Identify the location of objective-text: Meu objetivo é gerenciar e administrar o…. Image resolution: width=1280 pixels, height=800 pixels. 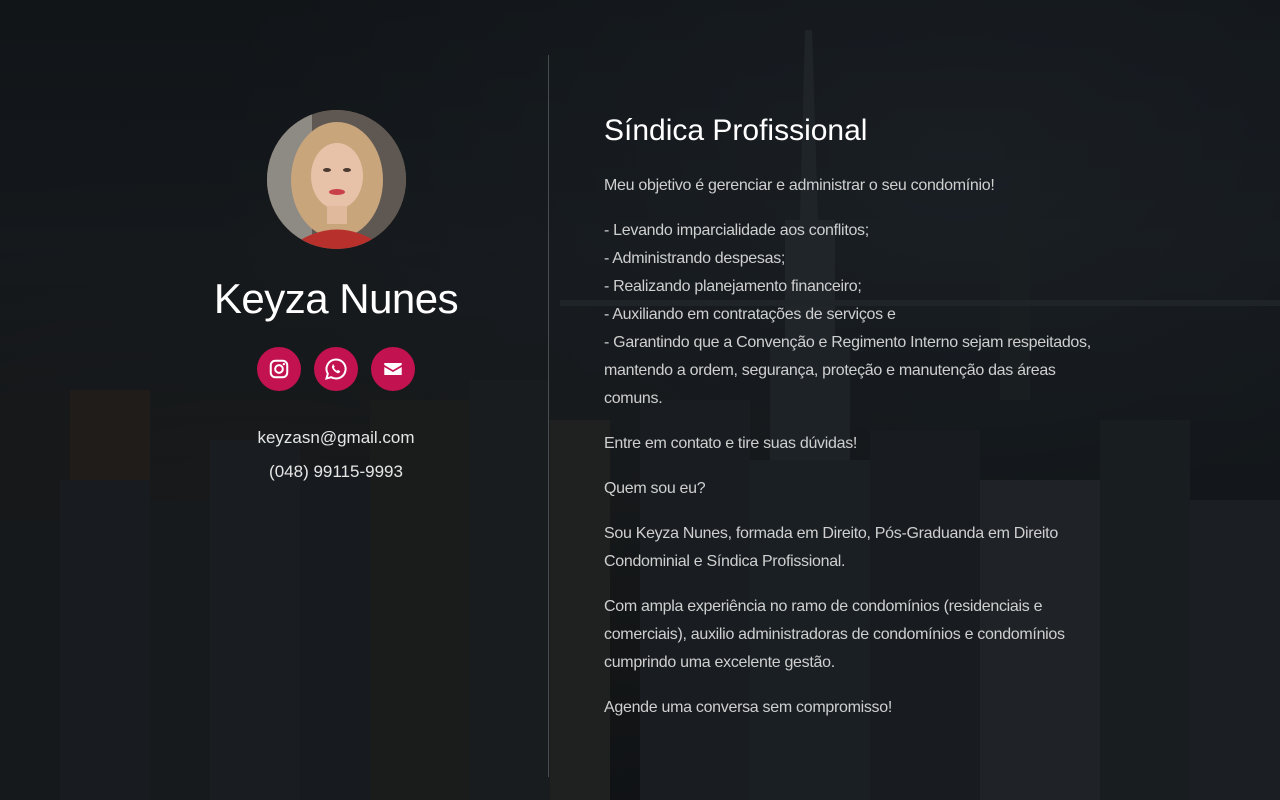
(799, 185).